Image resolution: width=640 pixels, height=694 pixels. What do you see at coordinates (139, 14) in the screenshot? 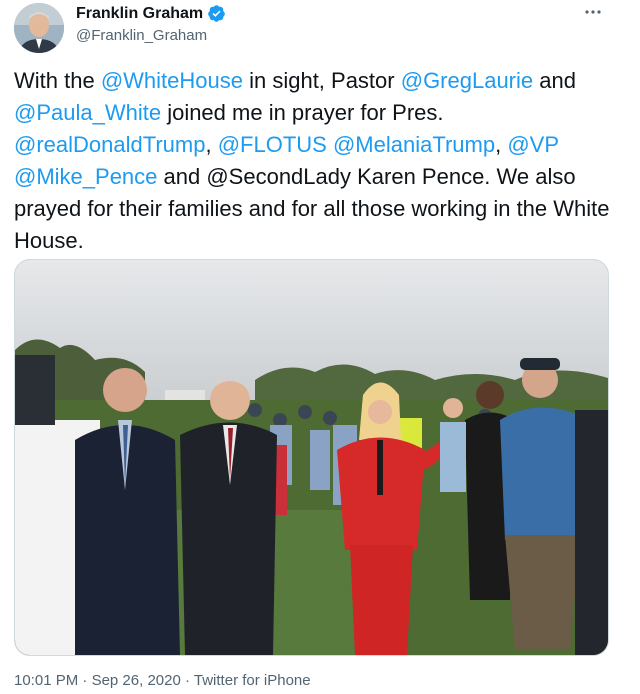
I see `author-name: Franklin Graham` at bounding box center [139, 14].